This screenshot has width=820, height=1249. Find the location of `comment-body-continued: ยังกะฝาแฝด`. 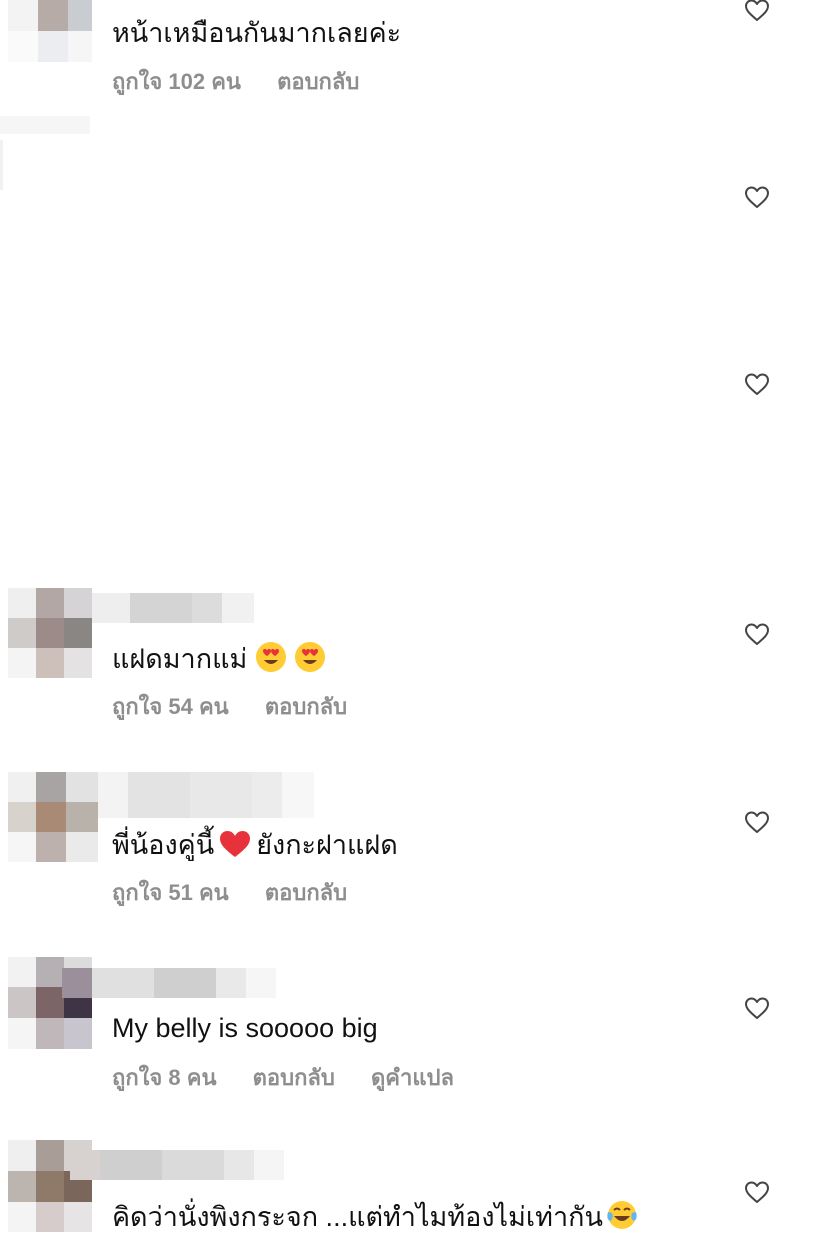

comment-body-continued: ยังกะฝาแฝด is located at coordinates (327, 845).